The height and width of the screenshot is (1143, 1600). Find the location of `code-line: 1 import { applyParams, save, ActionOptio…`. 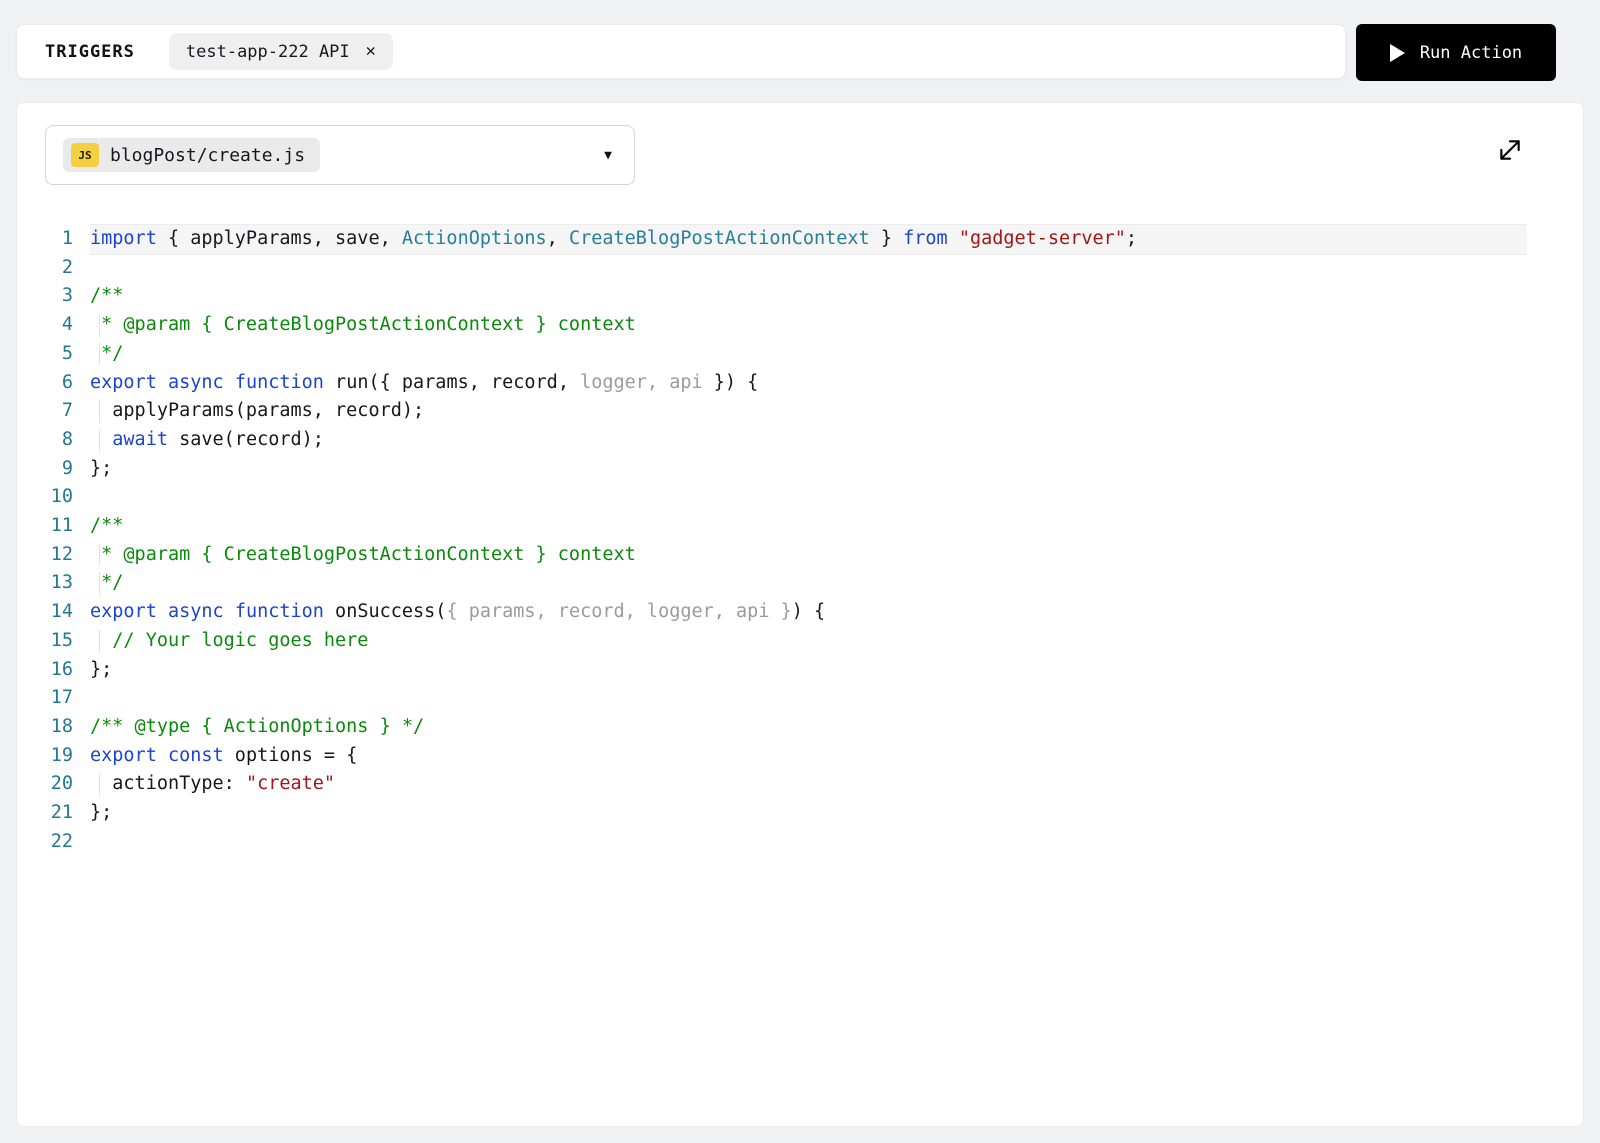

code-line: 1 import { applyParams, save, ActionOptio… is located at coordinates (772, 239).